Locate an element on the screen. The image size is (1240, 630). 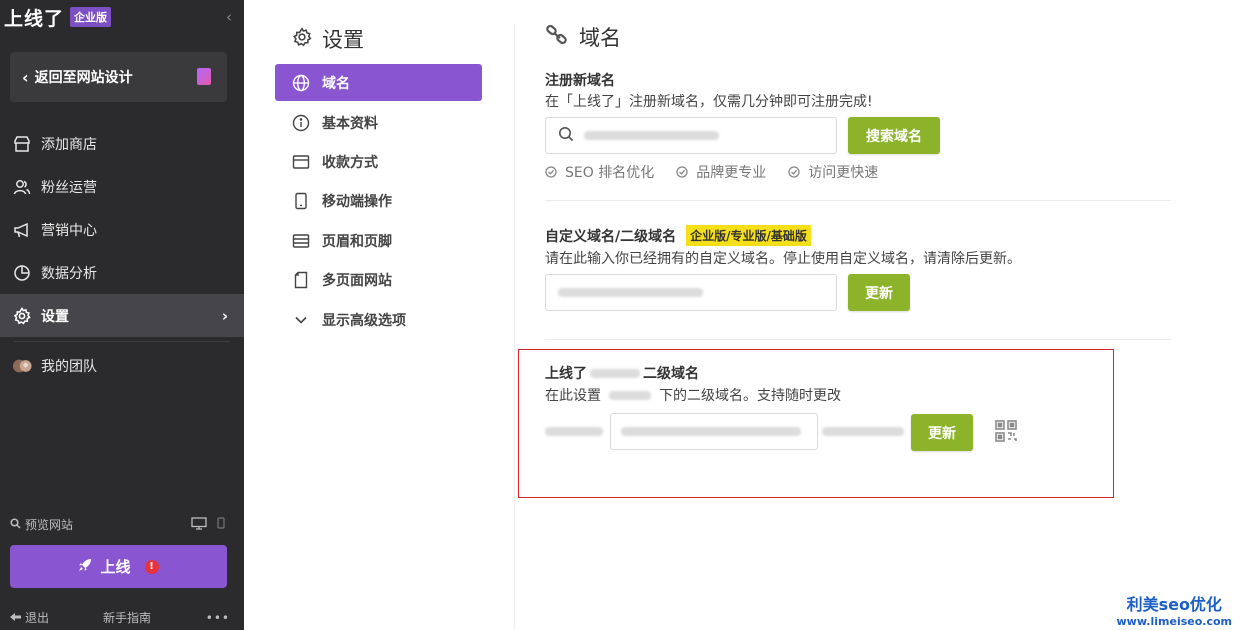
settings-item-domain: 域名 is located at coordinates (378, 82).